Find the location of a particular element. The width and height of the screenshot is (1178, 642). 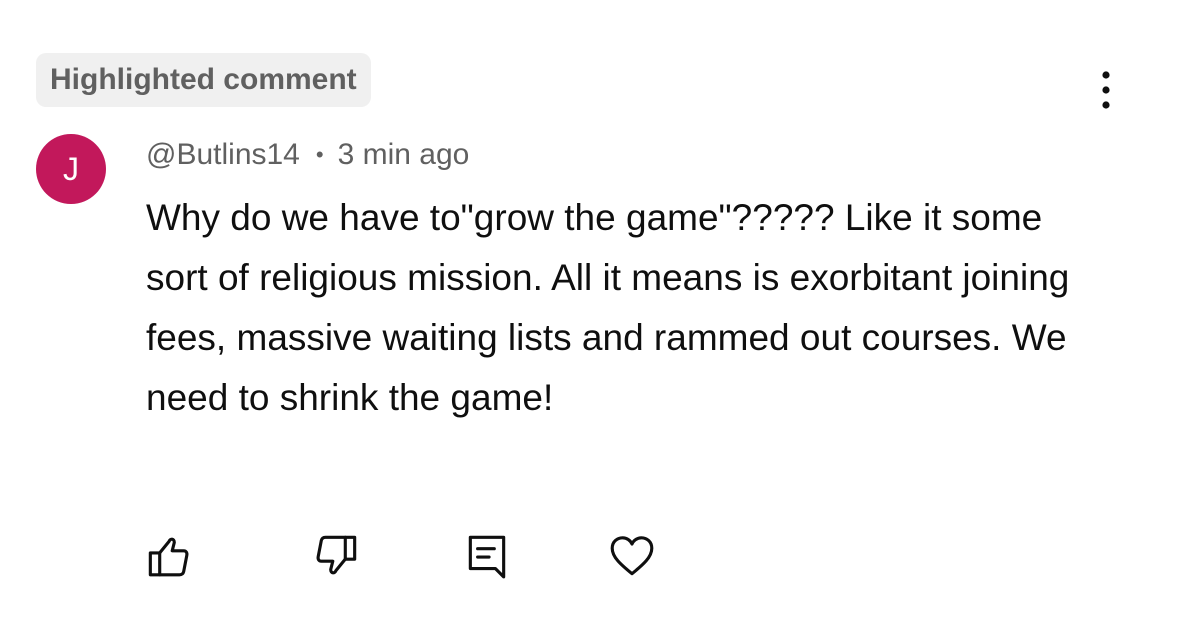

more-vertical-icon is located at coordinates (1106, 90).